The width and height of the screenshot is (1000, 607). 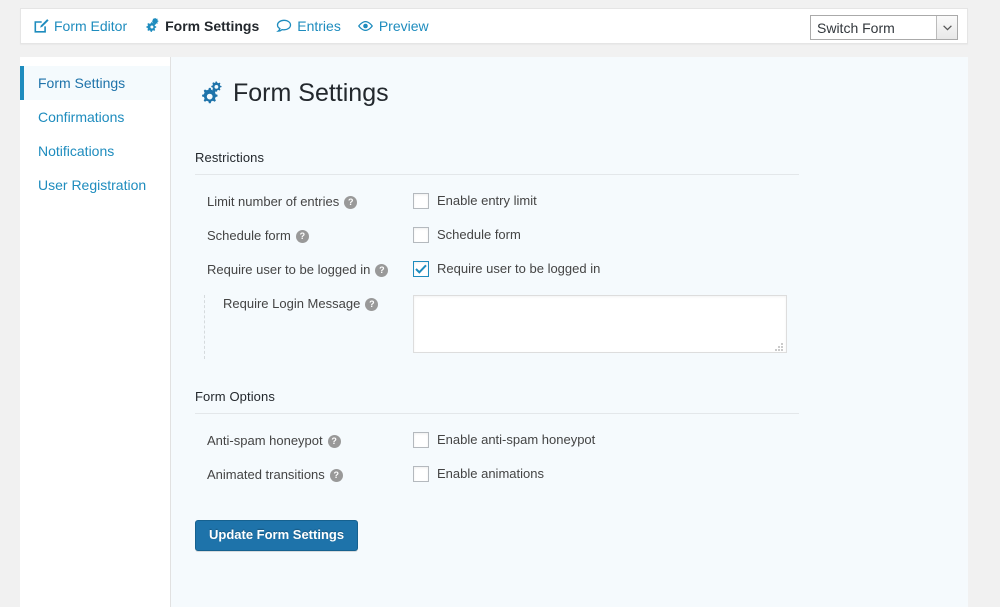 I want to click on chevron-down-icon, so click(x=946, y=27).